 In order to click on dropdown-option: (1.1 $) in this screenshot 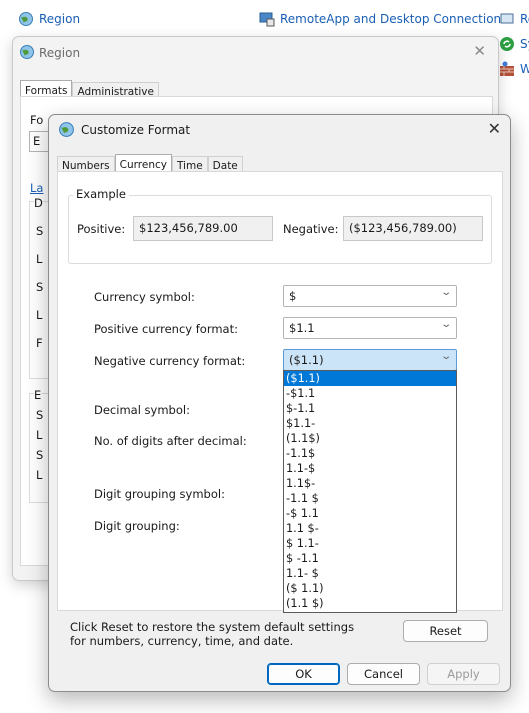, I will do `click(370, 603)`.